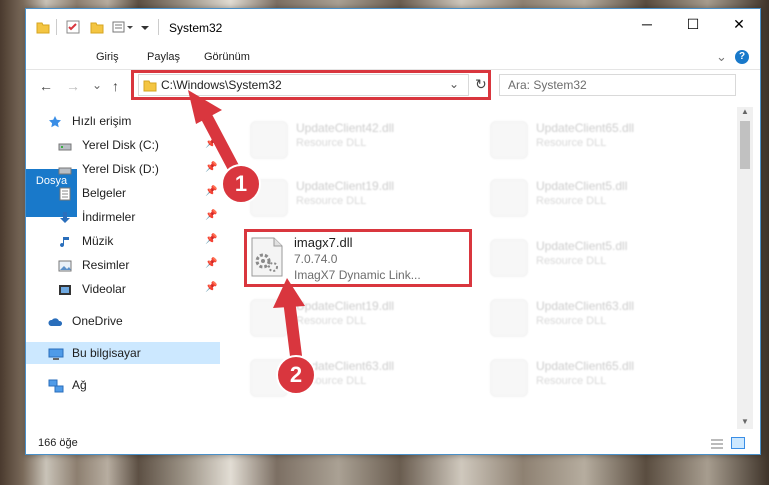 The image size is (769, 485). Describe the element at coordinates (46, 86) in the screenshot. I see `back-button: ←` at that location.